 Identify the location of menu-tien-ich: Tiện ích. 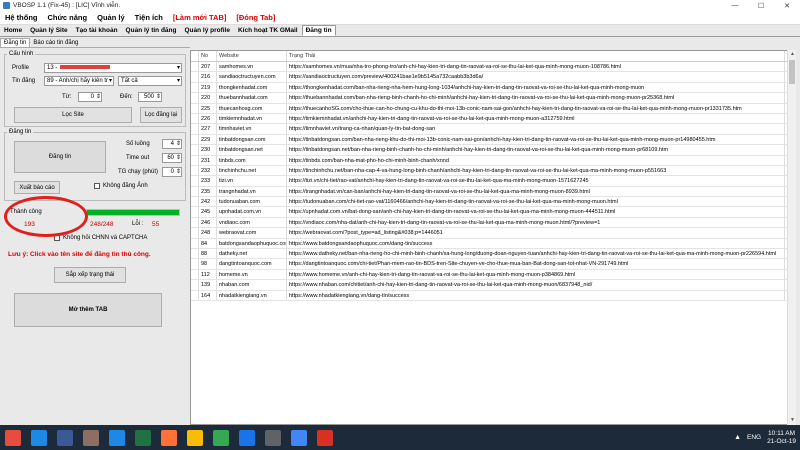
(149, 17).